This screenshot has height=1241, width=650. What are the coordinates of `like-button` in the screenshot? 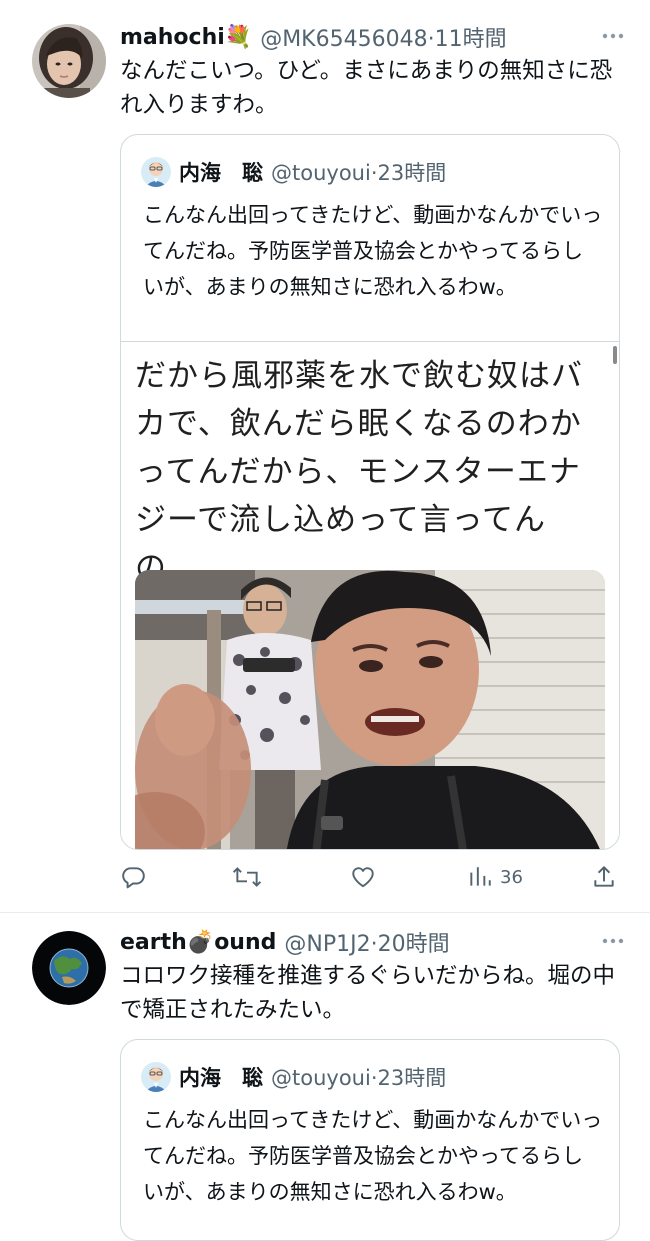 It's located at (363, 877).